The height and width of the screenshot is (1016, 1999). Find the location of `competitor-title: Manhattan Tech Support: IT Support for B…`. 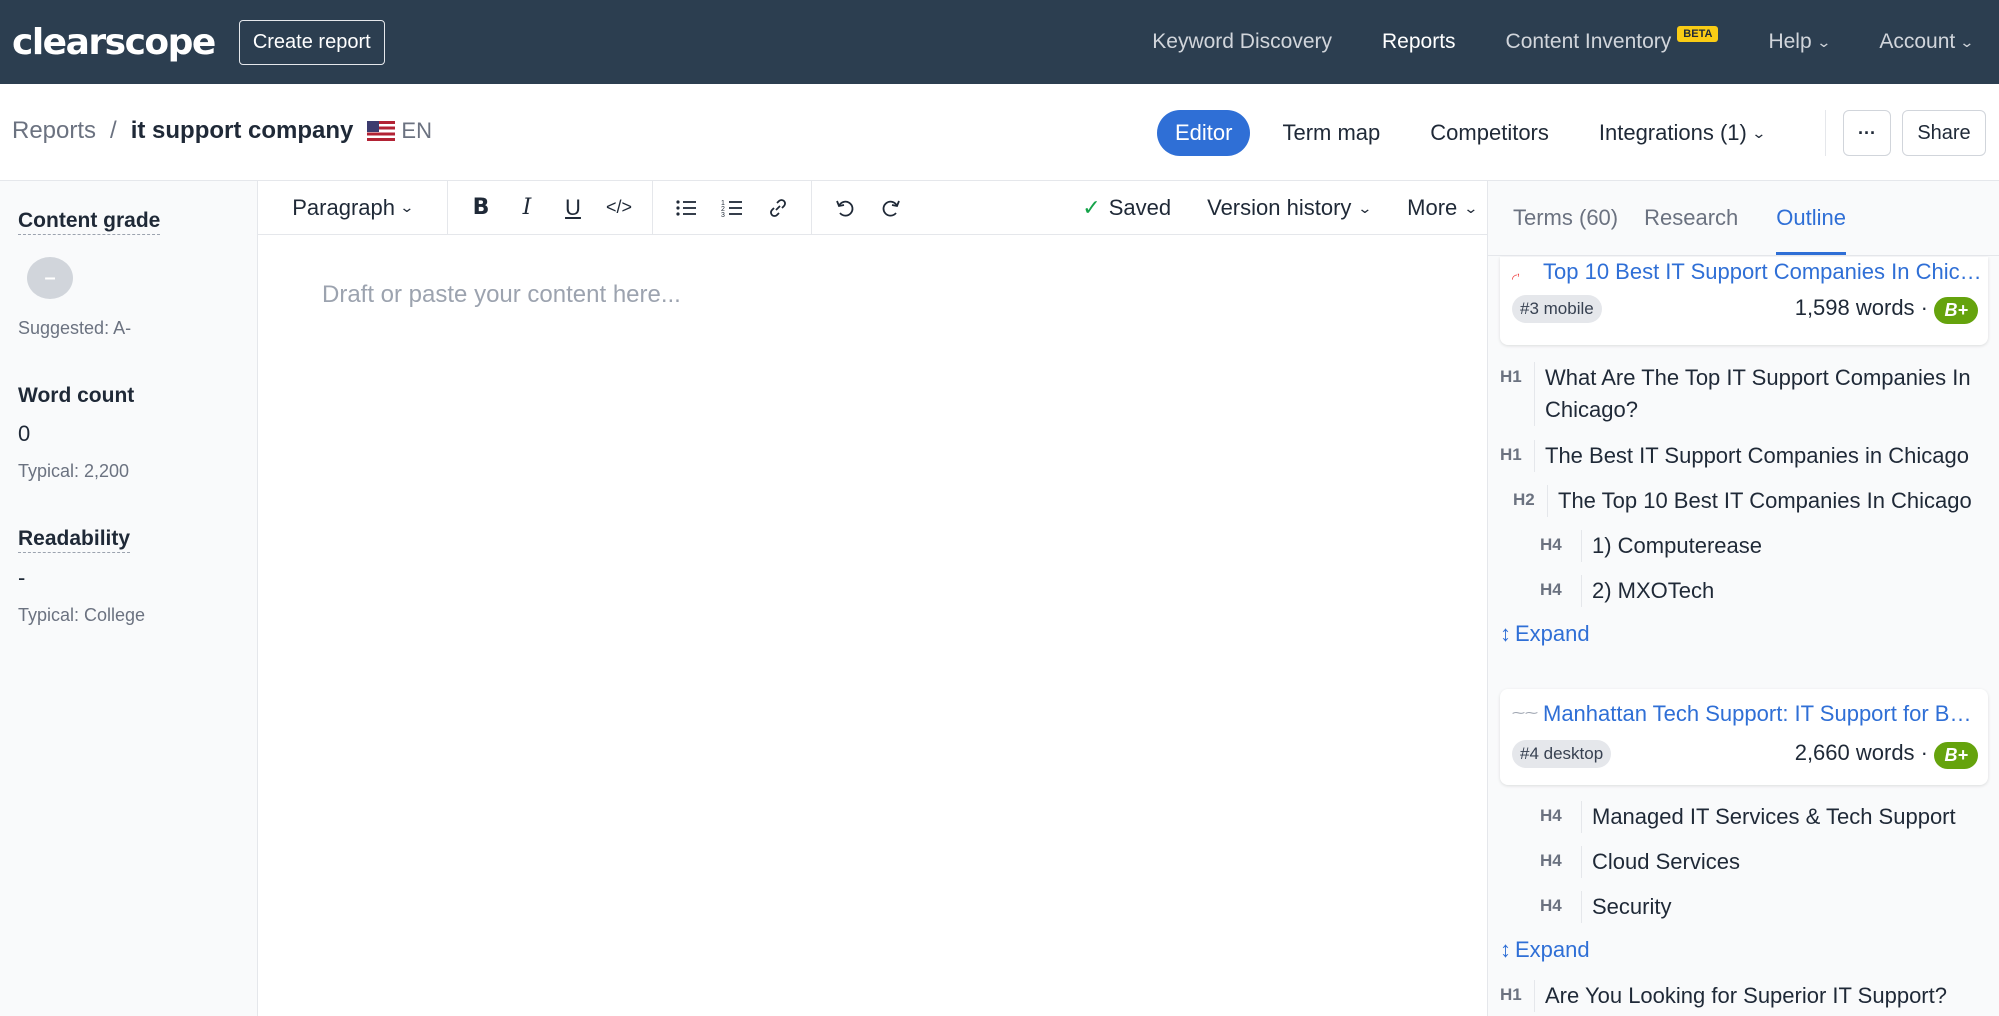

competitor-title: Manhattan Tech Support: IT Support for B… is located at coordinates (1763, 714).